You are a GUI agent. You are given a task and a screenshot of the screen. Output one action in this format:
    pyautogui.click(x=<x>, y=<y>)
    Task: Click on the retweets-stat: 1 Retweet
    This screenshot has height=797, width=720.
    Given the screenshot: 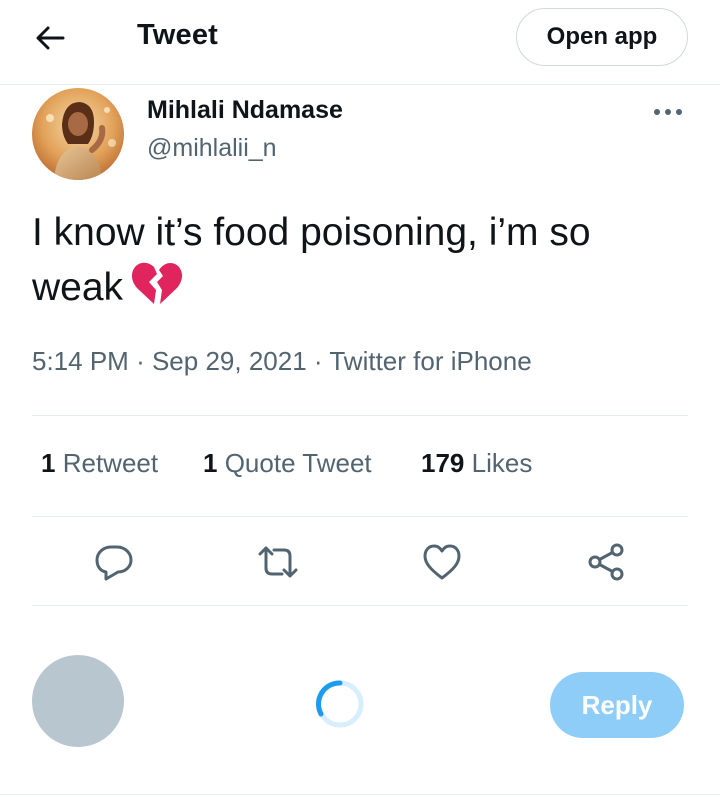 What is the action you would take?
    pyautogui.click(x=99, y=463)
    